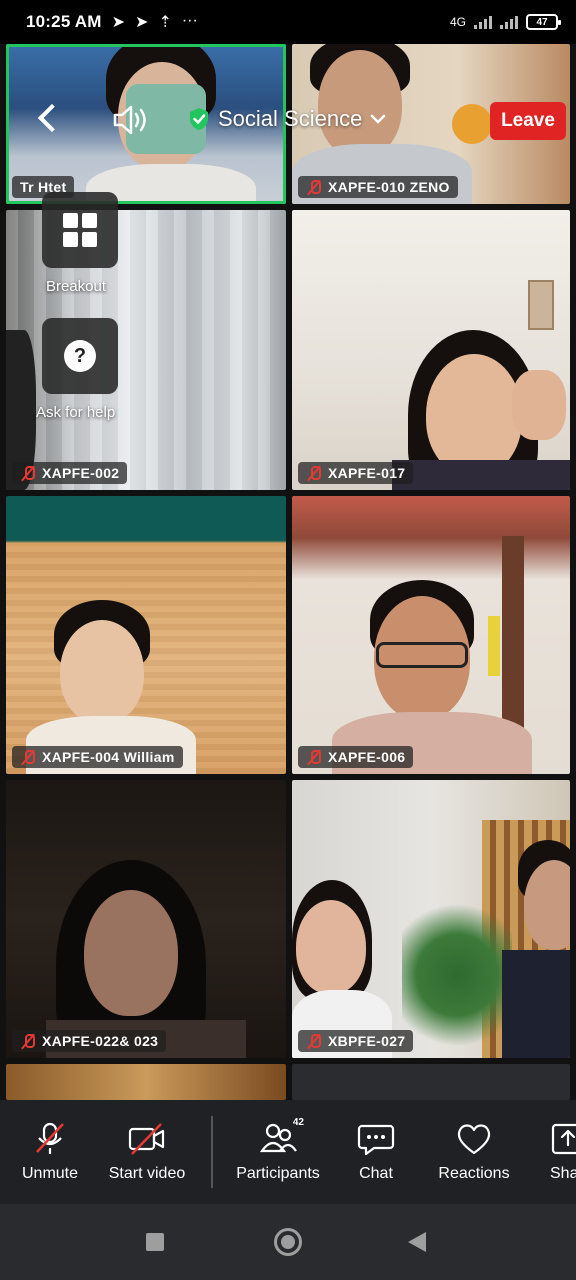  Describe the element at coordinates (474, 1173) in the screenshot. I see `reactions-label: Reactions` at that location.